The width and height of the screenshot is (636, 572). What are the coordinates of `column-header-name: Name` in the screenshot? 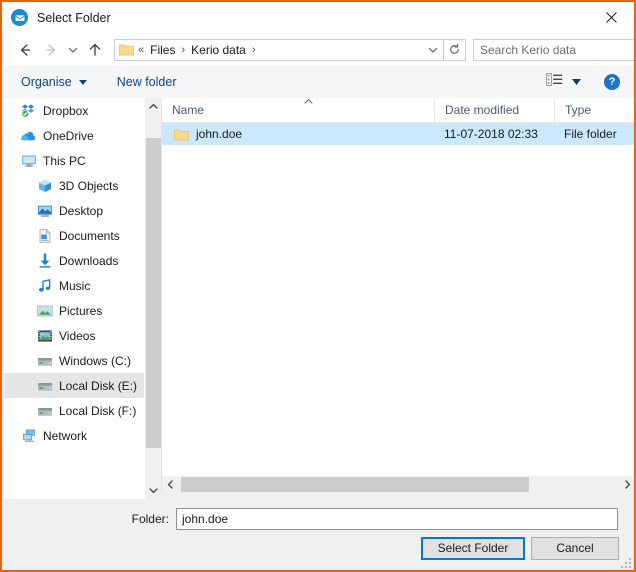 It's located at (298, 110).